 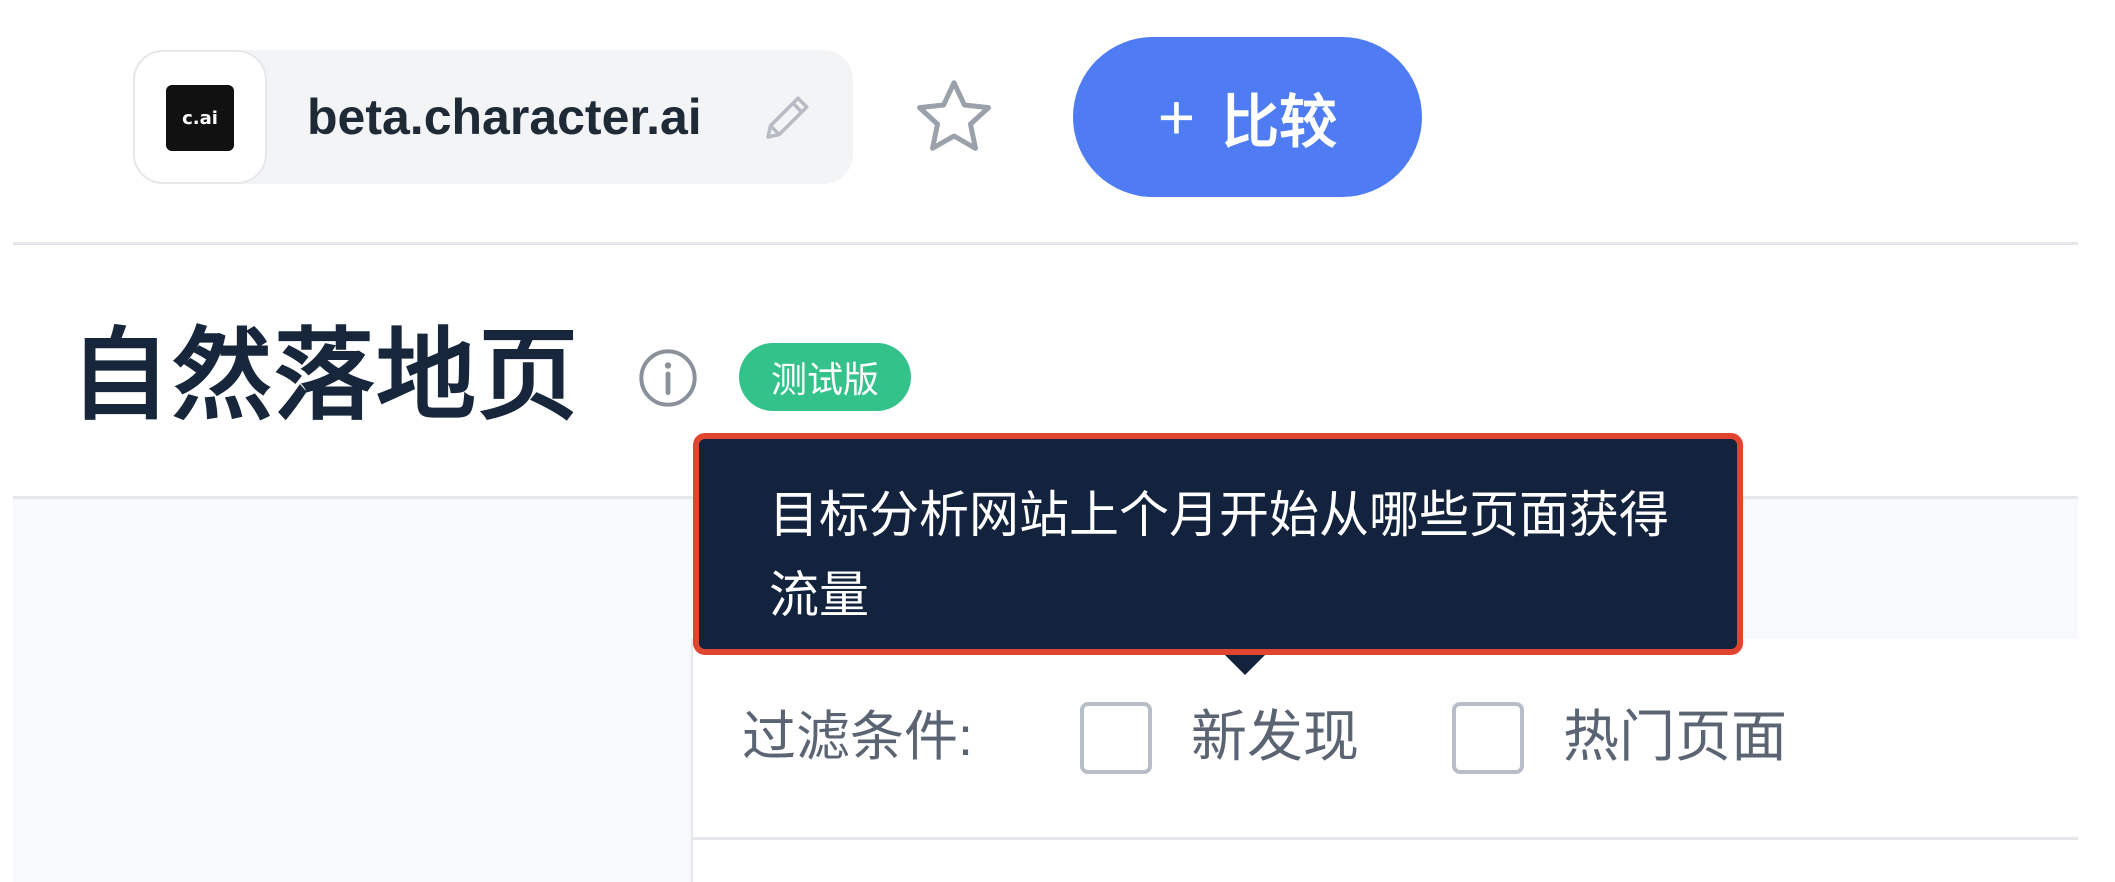 What do you see at coordinates (954, 118) in the screenshot?
I see `star-outline-icon` at bounding box center [954, 118].